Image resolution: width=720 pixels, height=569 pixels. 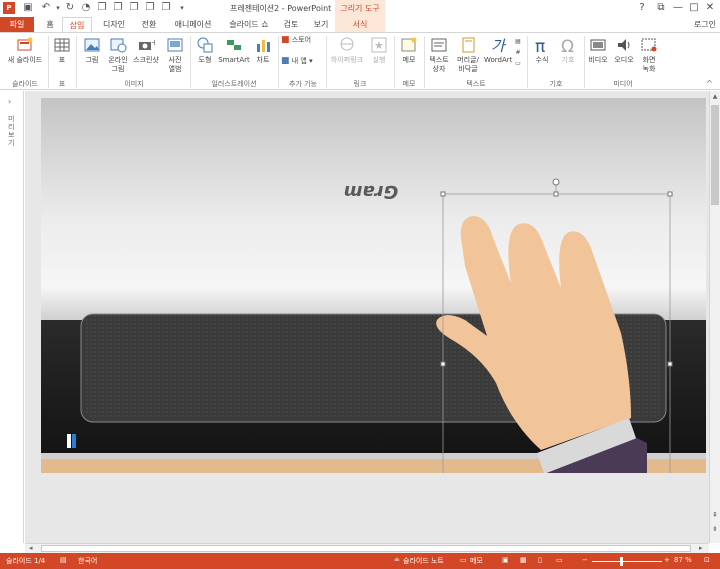 I want to click on my-apps-dropdown-icon: ▾, so click(x=311, y=61).